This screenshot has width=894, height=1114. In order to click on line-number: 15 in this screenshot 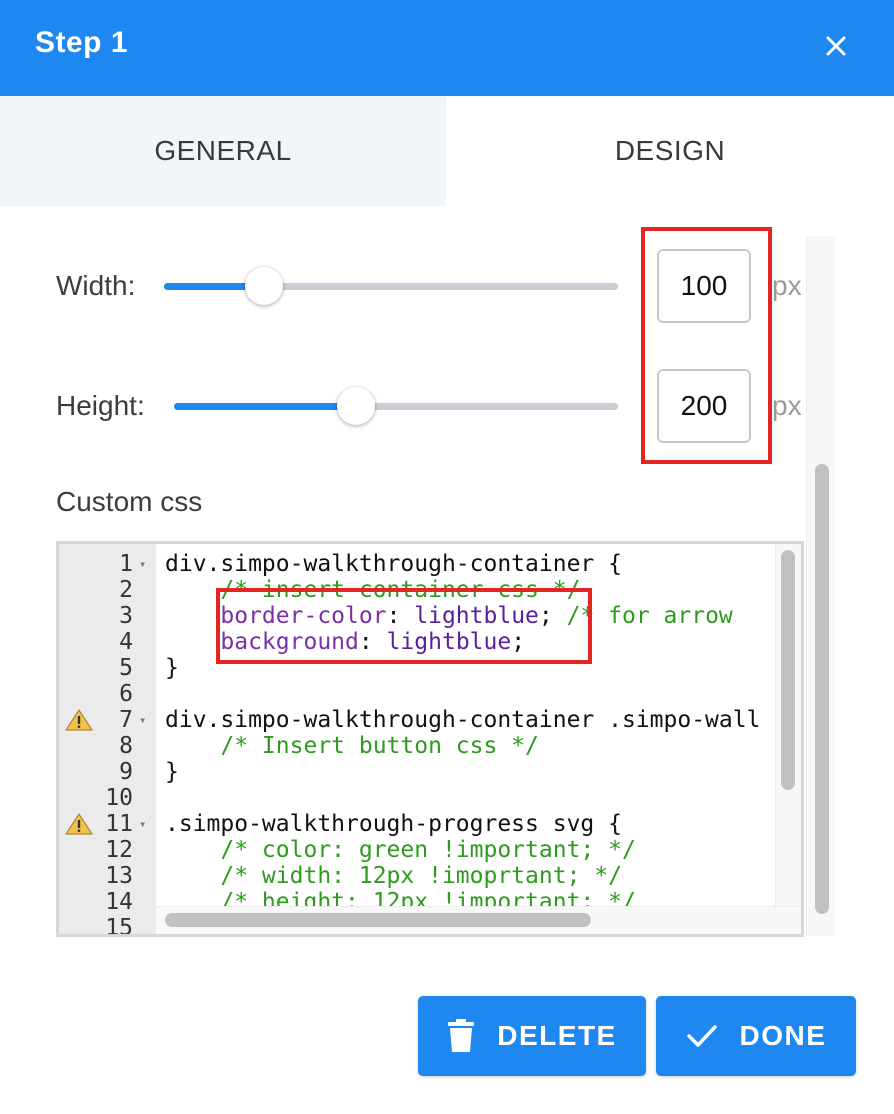, I will do `click(119, 926)`.